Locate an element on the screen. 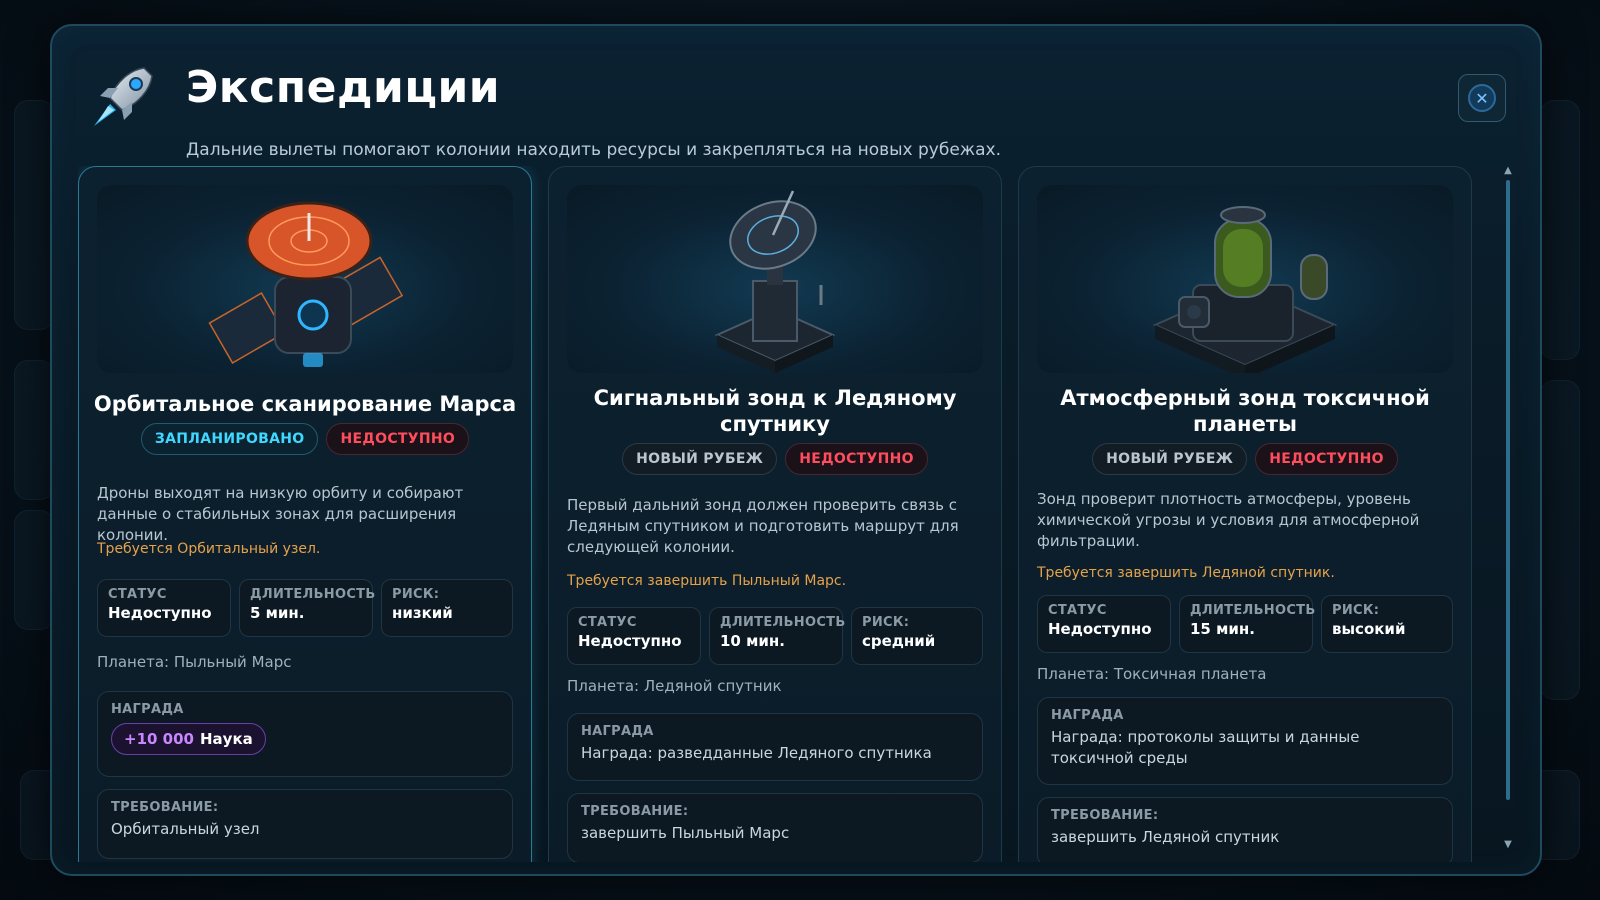 The width and height of the screenshot is (1600, 900). scroll-down-icon: ▼ is located at coordinates (1508, 845).